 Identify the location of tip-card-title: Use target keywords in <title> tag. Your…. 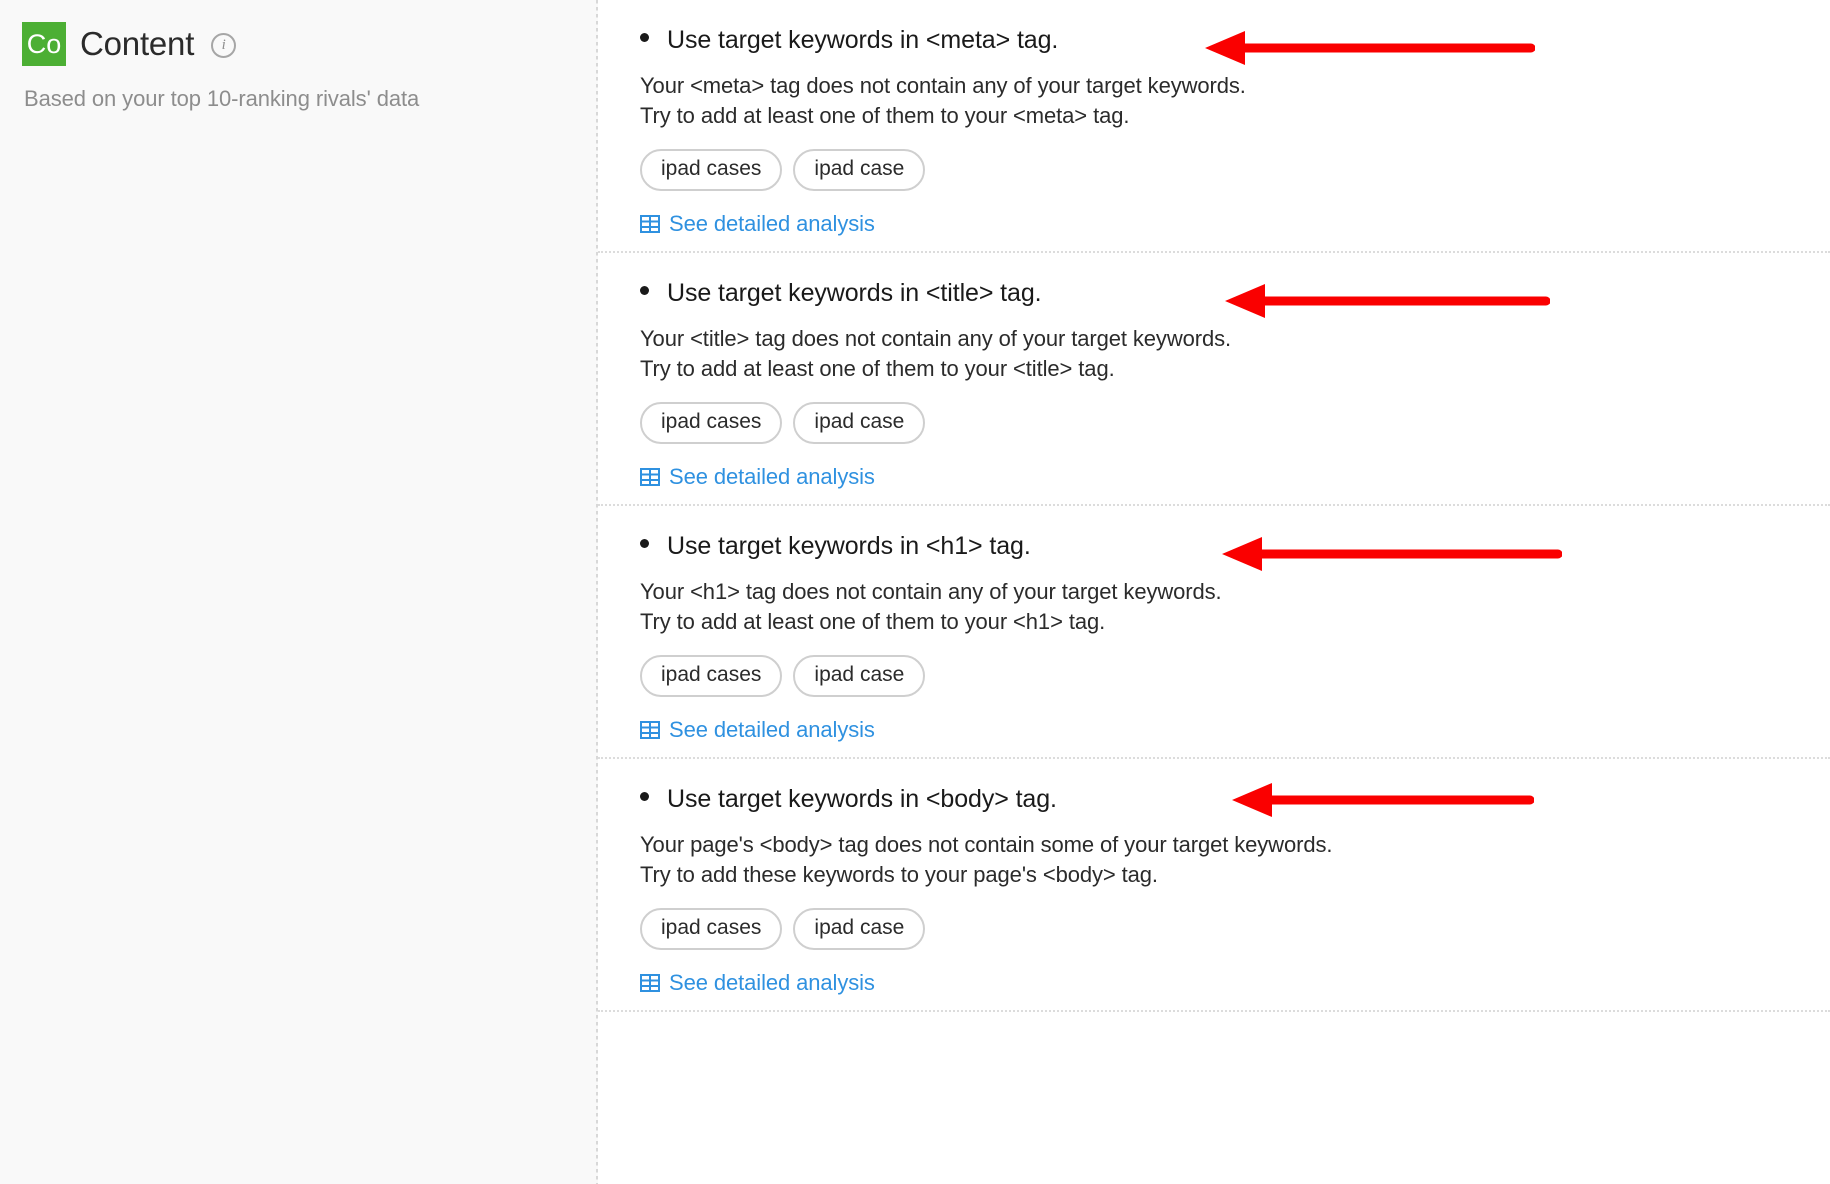
(1214, 379).